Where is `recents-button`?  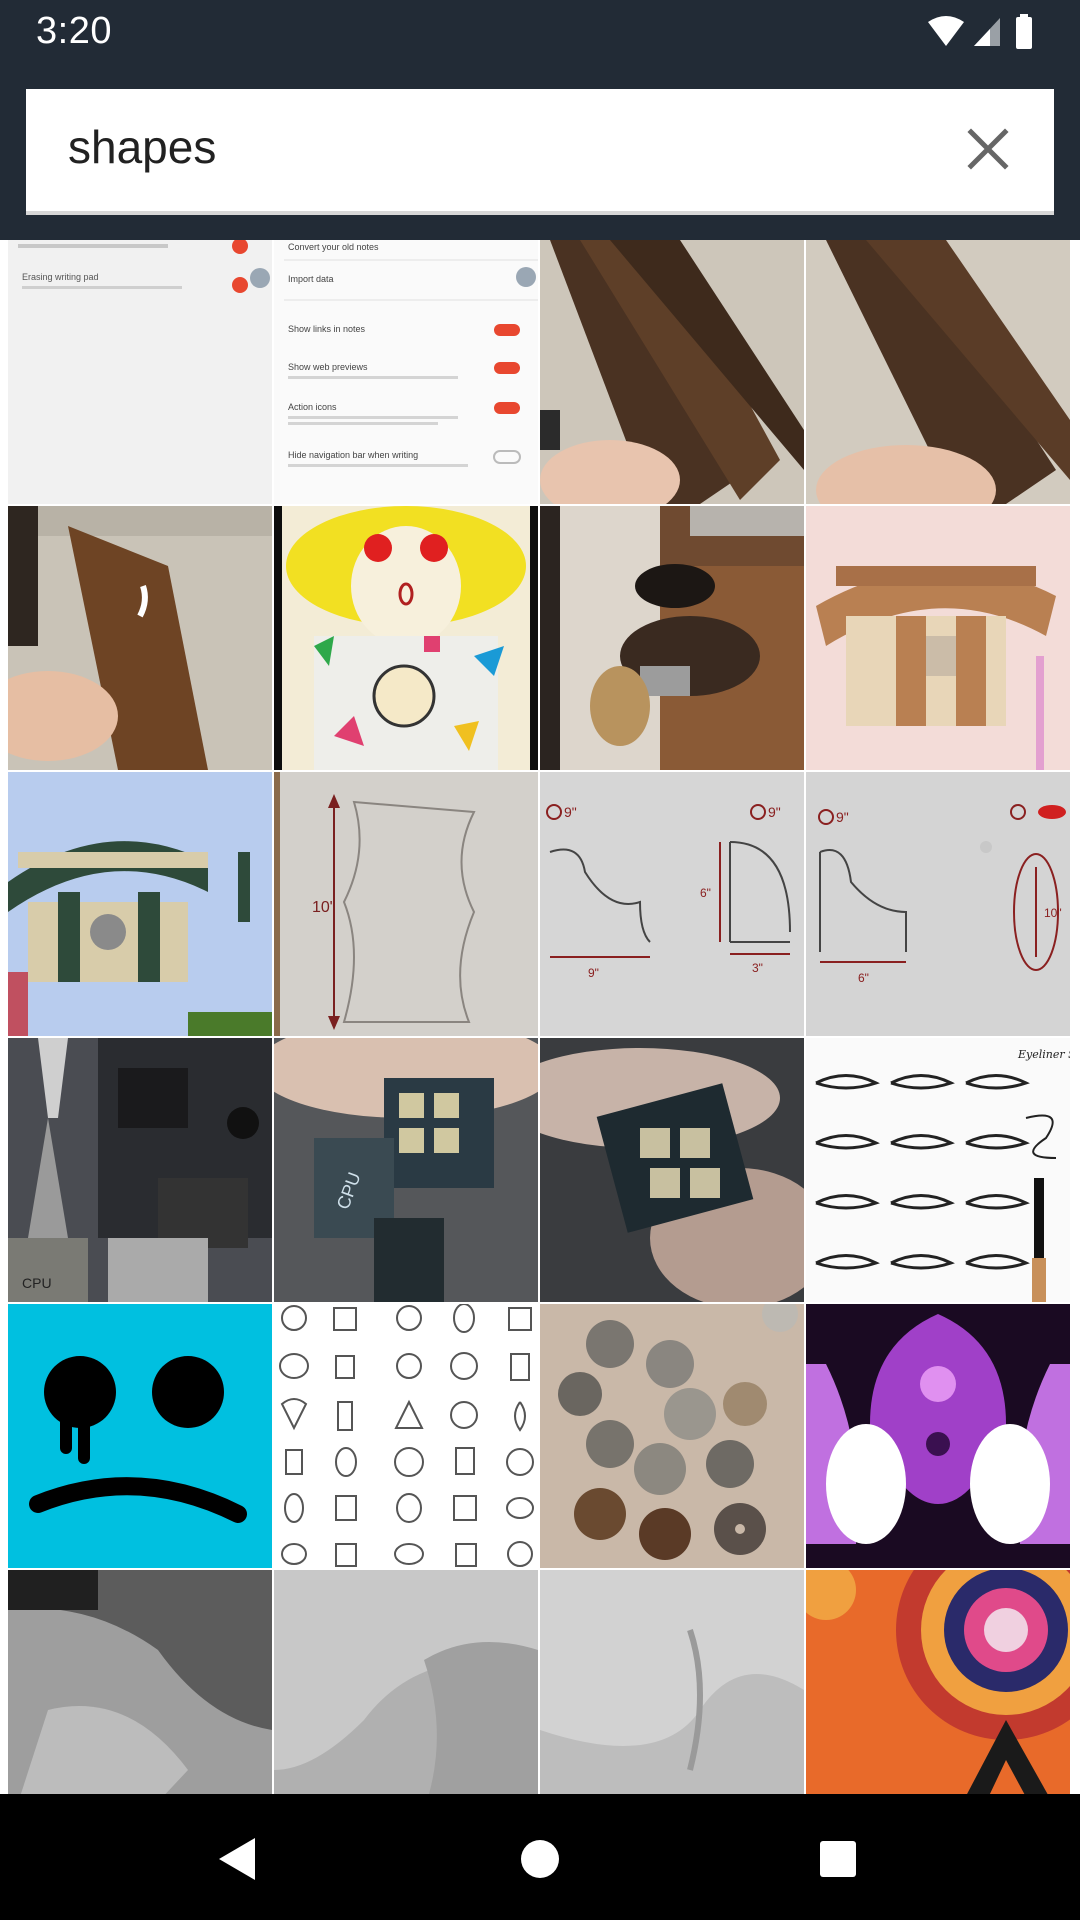
recents-button is located at coordinates (838, 1859).